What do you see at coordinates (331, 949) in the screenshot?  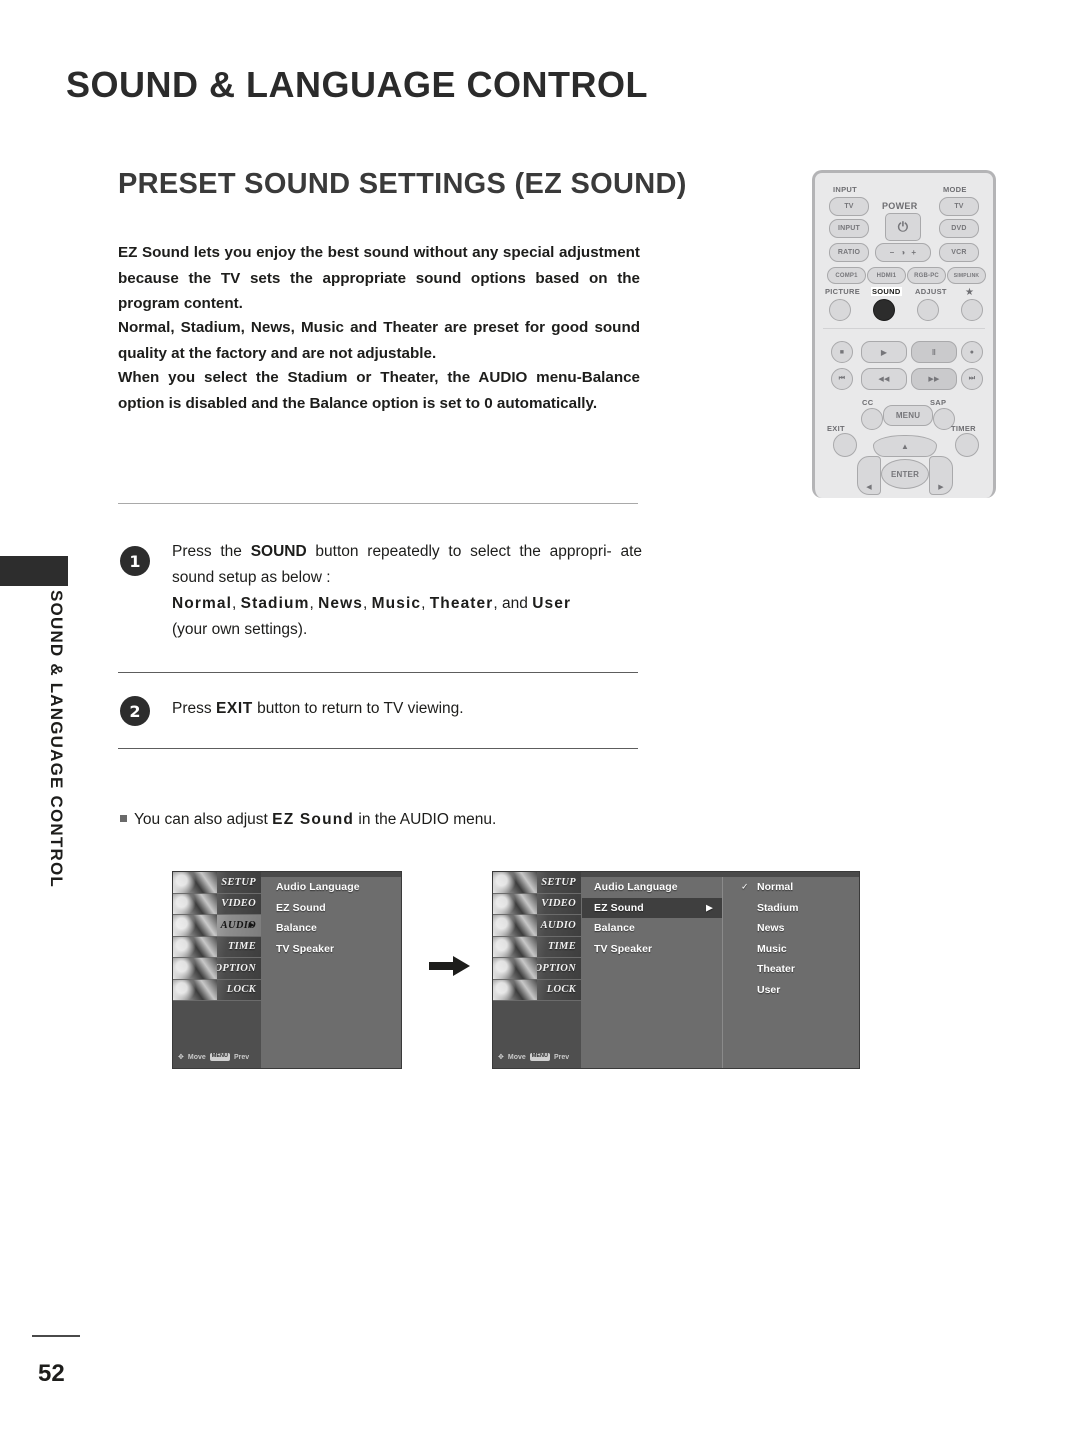 I see `osd1-item-tv-speaker: TV Speaker` at bounding box center [331, 949].